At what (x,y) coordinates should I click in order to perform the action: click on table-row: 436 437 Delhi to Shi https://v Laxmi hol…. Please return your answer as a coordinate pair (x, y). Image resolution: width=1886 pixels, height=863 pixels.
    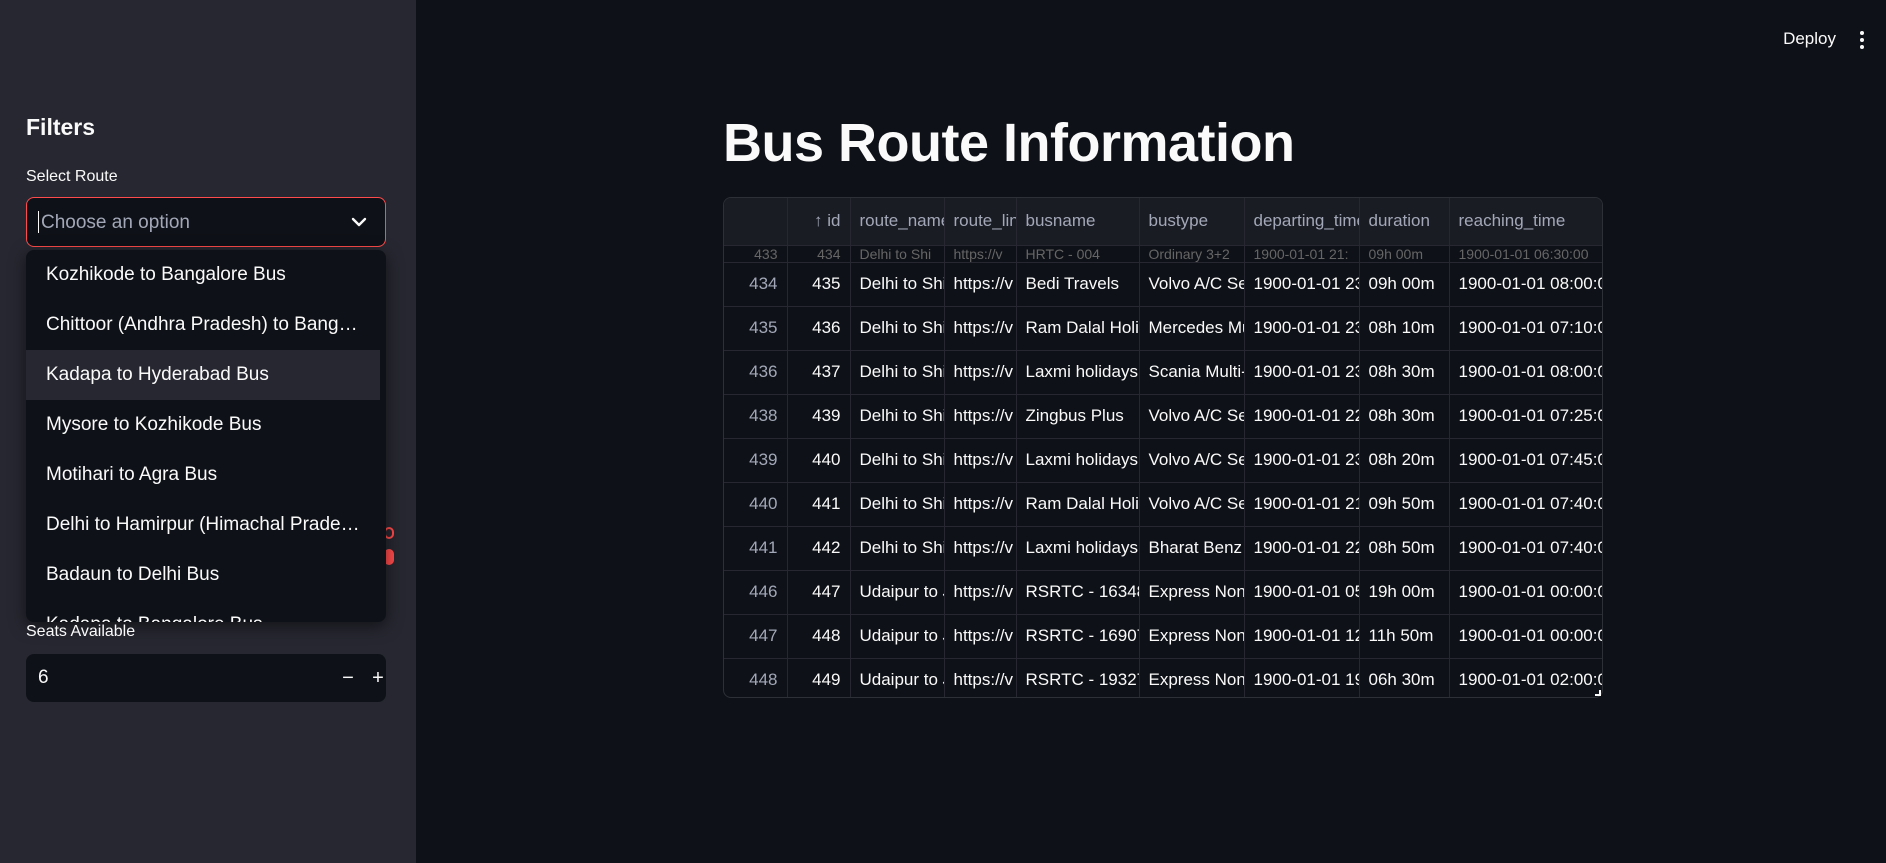
    Looking at the image, I should click on (1163, 372).